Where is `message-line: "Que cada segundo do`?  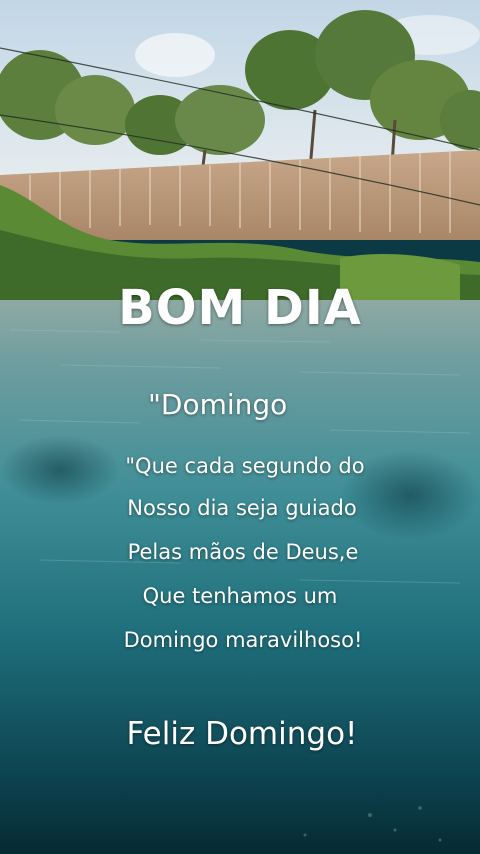 message-line: "Que cada segundo do is located at coordinates (245, 466).